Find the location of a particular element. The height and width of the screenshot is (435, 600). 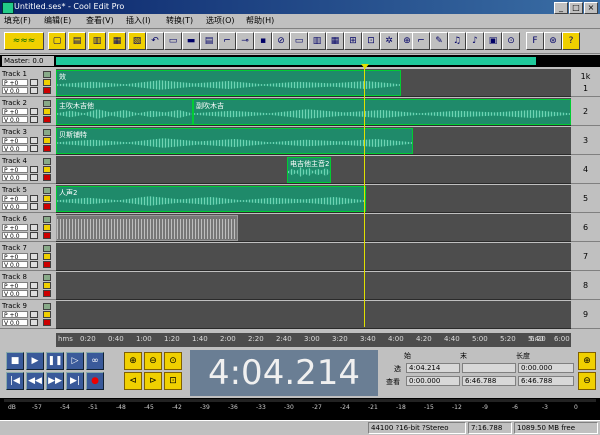

tool-20-button: ▣ is located at coordinates (493, 41).